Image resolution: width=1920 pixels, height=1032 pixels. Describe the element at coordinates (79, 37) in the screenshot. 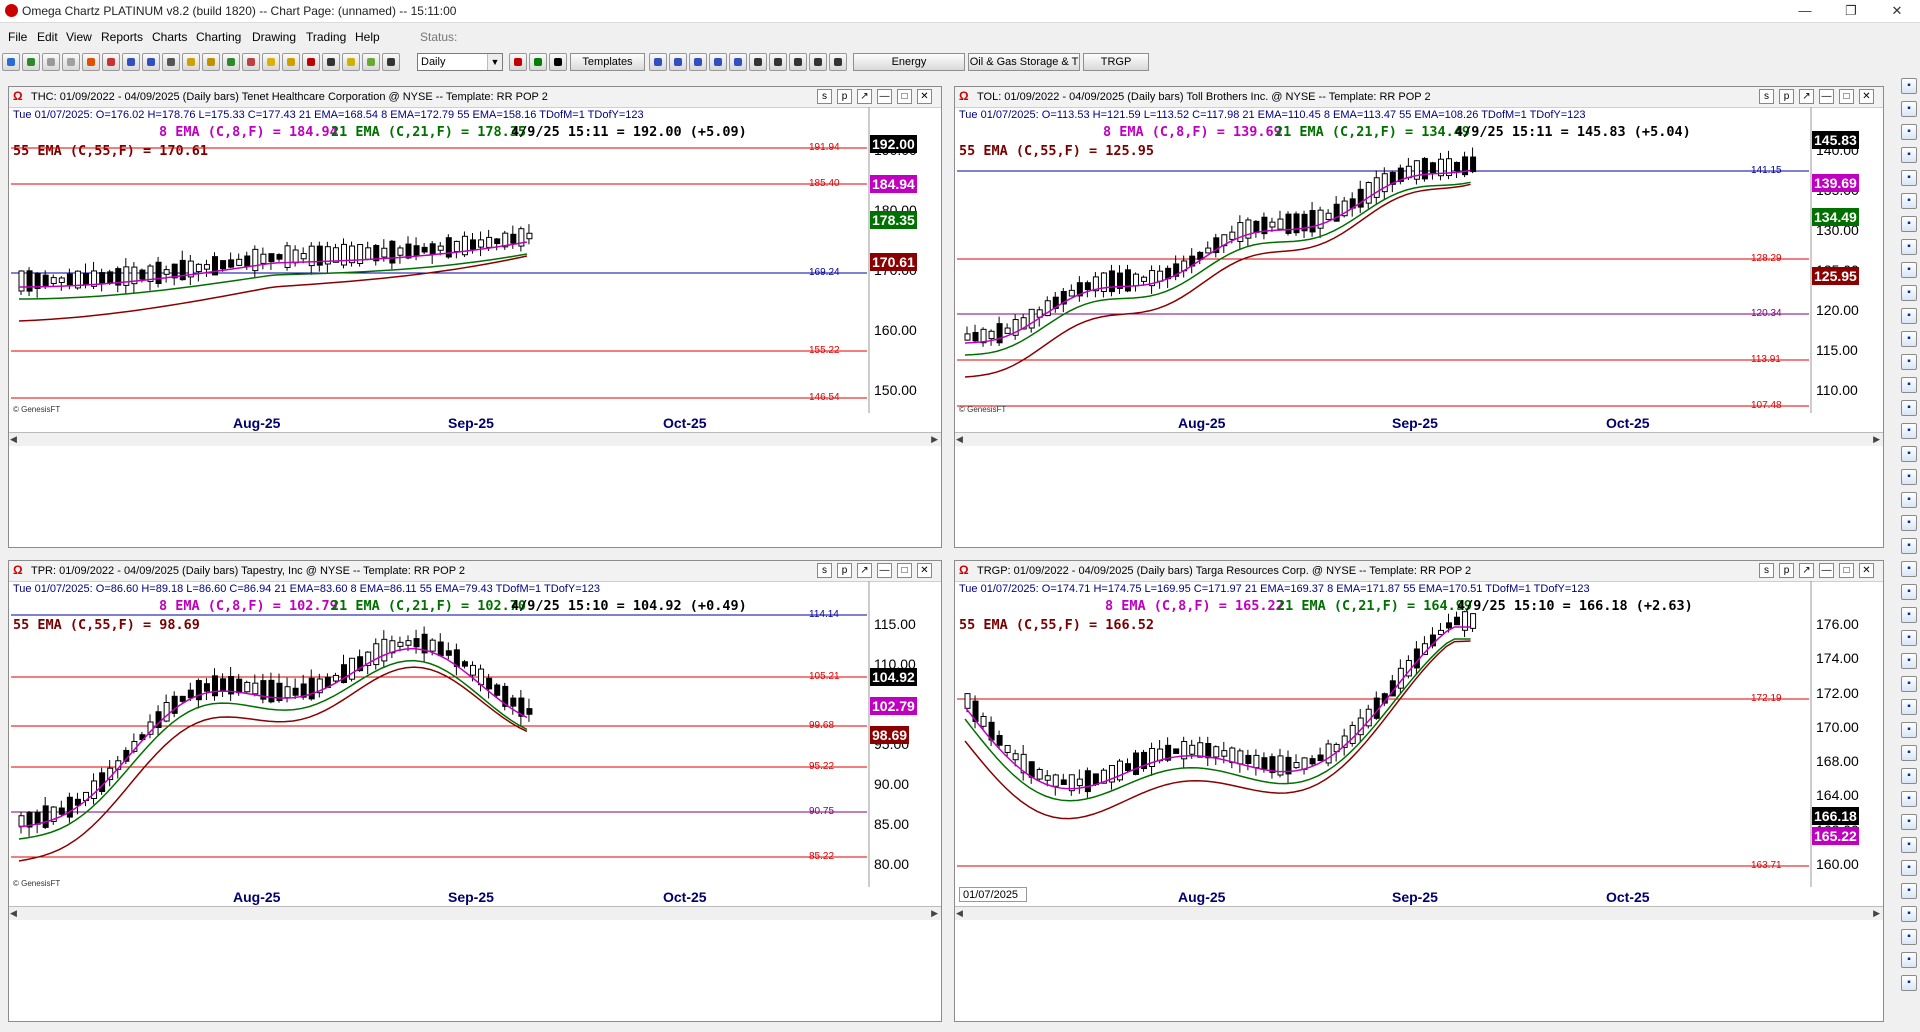

I see `menu-view: View` at that location.